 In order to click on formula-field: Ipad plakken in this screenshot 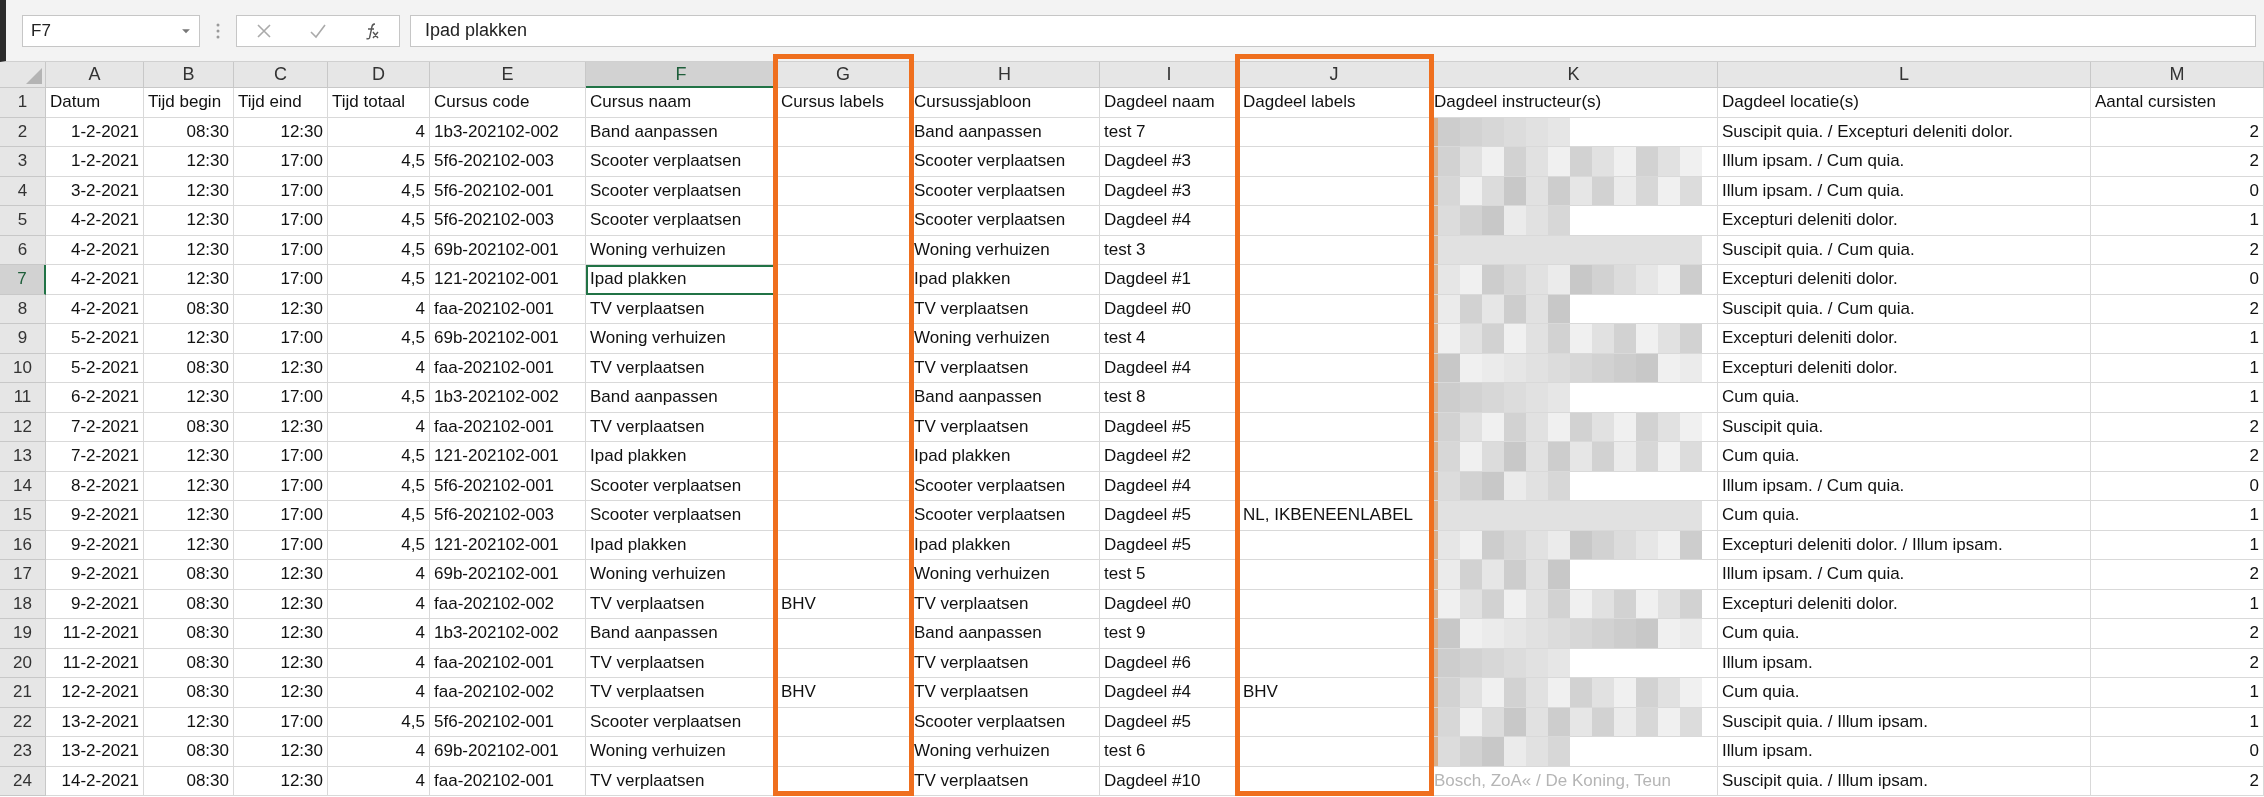, I will do `click(1333, 30)`.